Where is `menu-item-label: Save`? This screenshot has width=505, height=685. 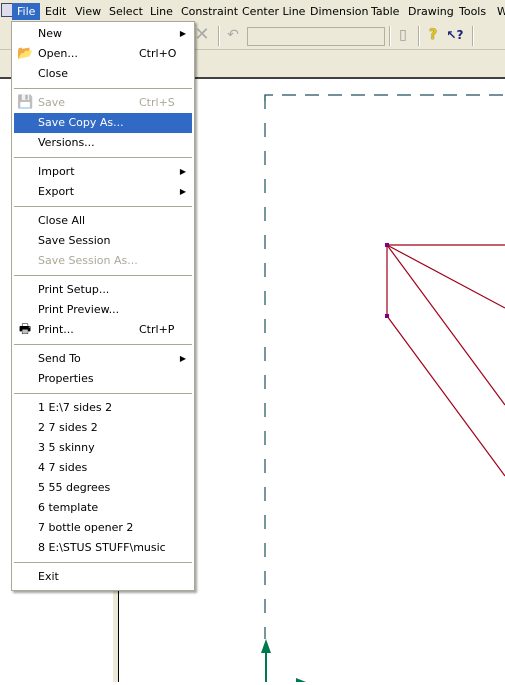 menu-item-label: Save is located at coordinates (52, 102).